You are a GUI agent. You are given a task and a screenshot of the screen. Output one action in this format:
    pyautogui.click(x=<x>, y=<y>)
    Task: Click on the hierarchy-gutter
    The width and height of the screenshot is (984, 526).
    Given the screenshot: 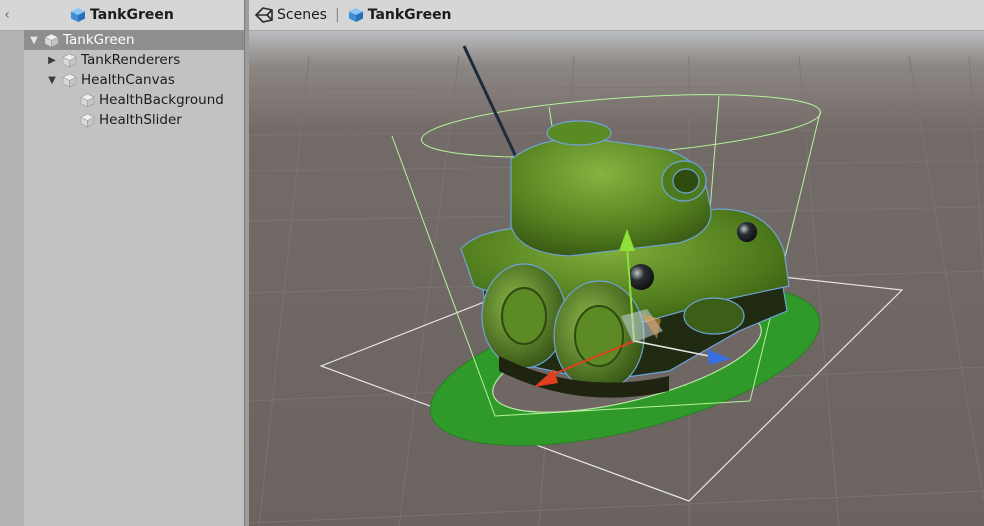 What is the action you would take?
    pyautogui.click(x=12, y=278)
    